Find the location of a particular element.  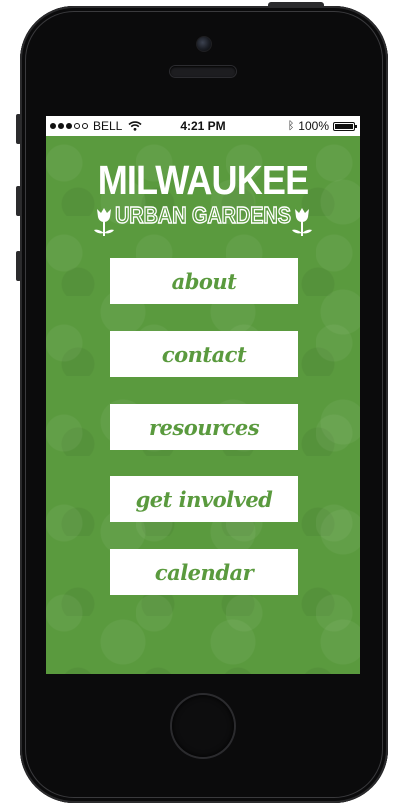

about-button: about is located at coordinates (204, 281).